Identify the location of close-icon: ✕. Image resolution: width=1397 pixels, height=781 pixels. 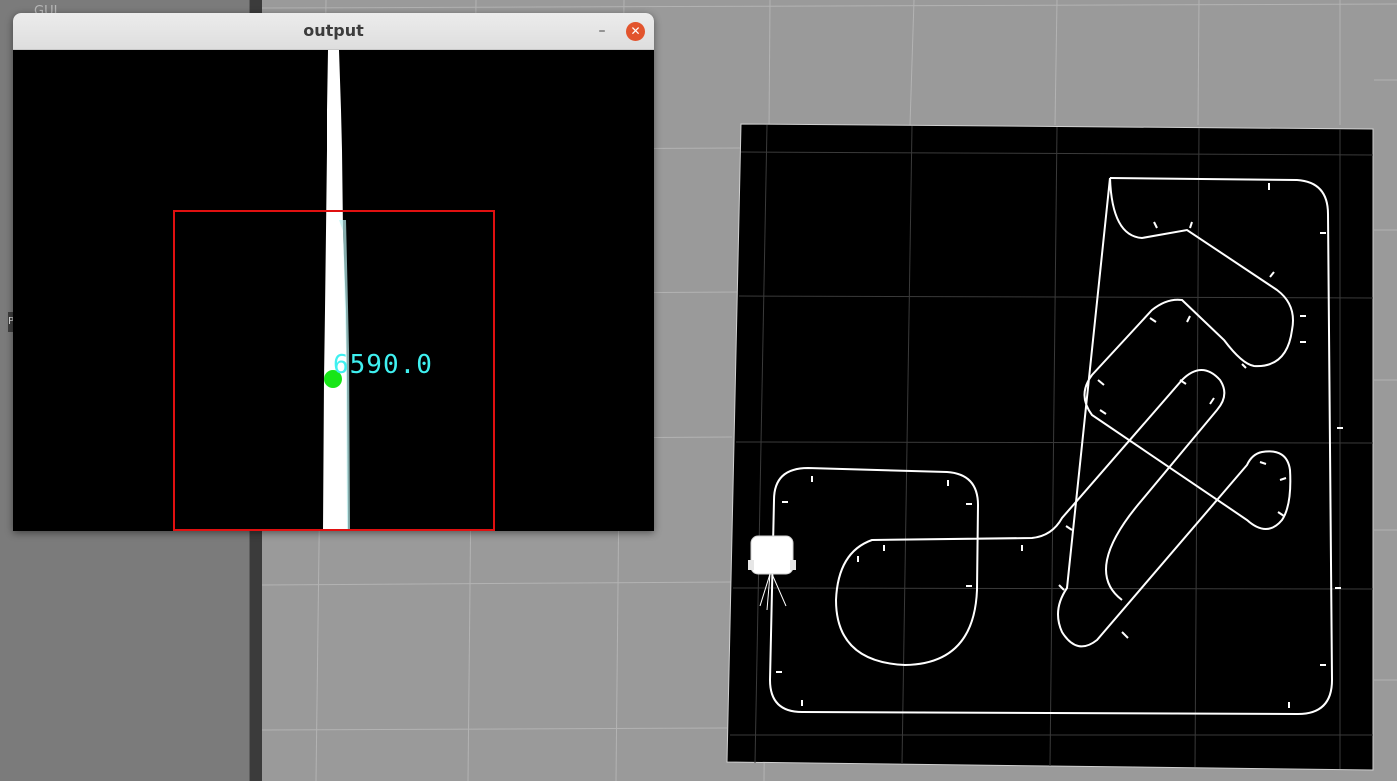
(635, 31).